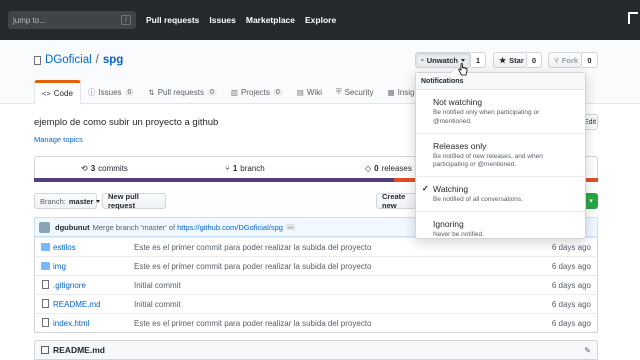  What do you see at coordinates (113, 60) in the screenshot?
I see `repo-name-link: spg` at bounding box center [113, 60].